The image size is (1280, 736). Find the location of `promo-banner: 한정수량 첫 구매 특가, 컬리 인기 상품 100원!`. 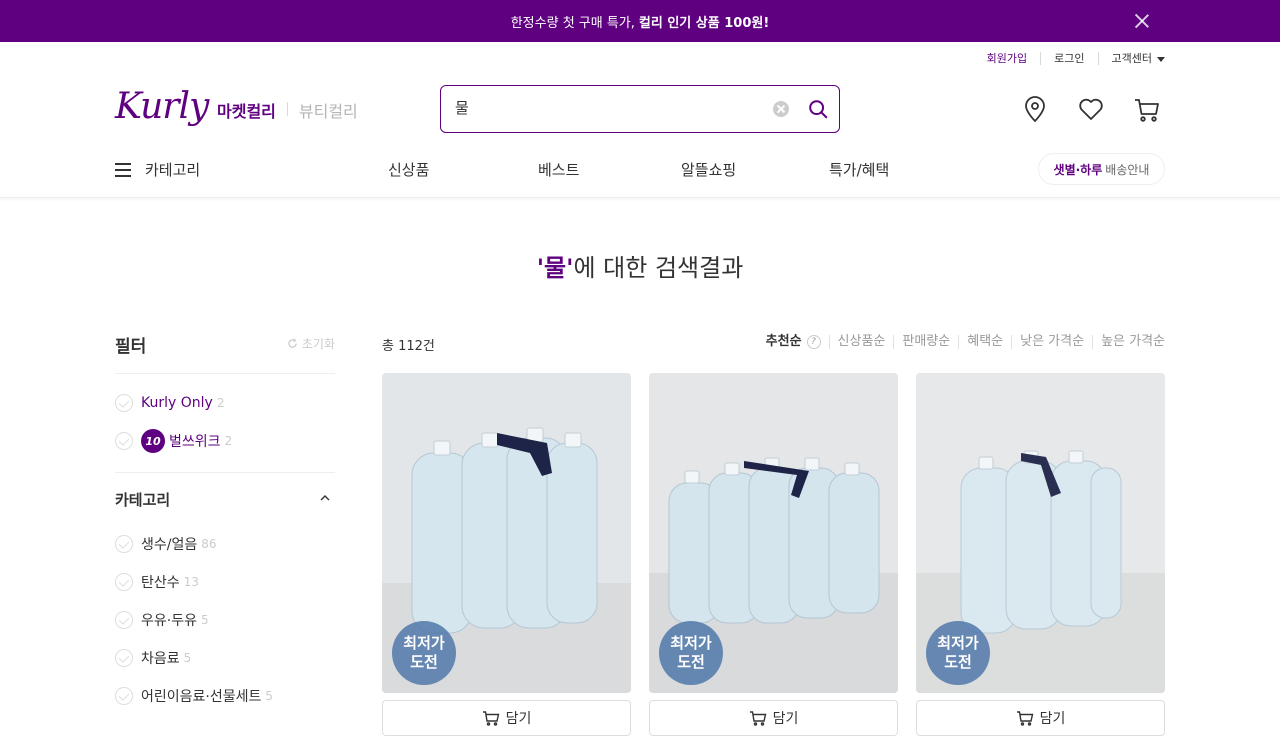

promo-banner: 한정수량 첫 구매 특가, 컬리 인기 상품 100원! is located at coordinates (640, 21).